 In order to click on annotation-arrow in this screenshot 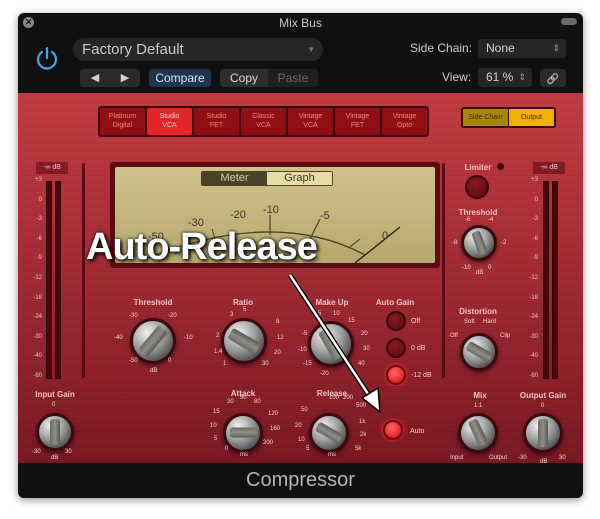, I will do `click(334, 343)`.